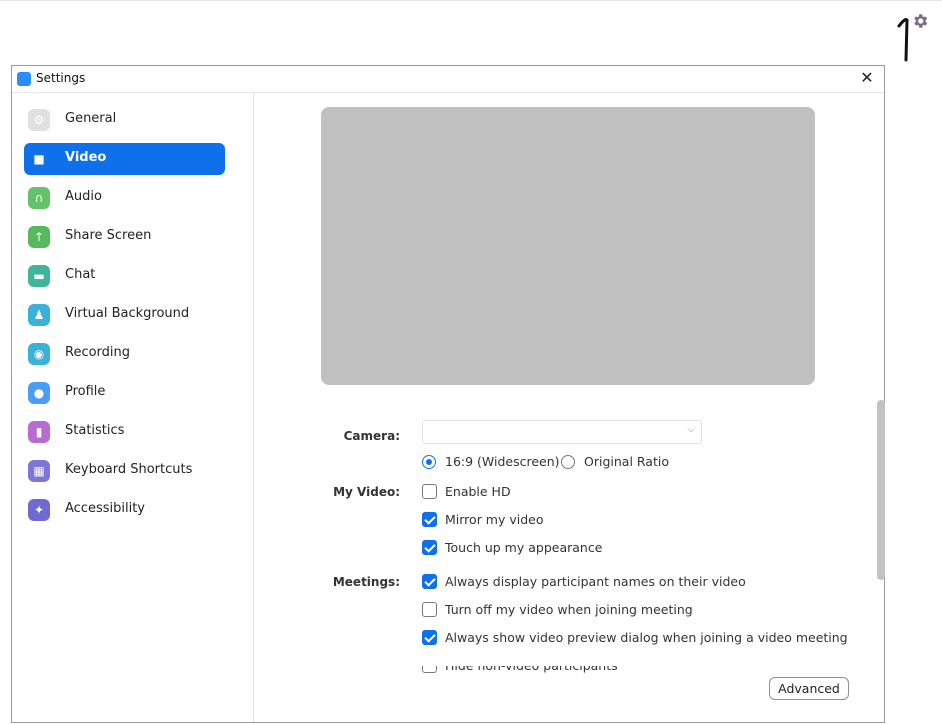 The width and height of the screenshot is (942, 725). I want to click on camera-select: ⌵, so click(562, 432).